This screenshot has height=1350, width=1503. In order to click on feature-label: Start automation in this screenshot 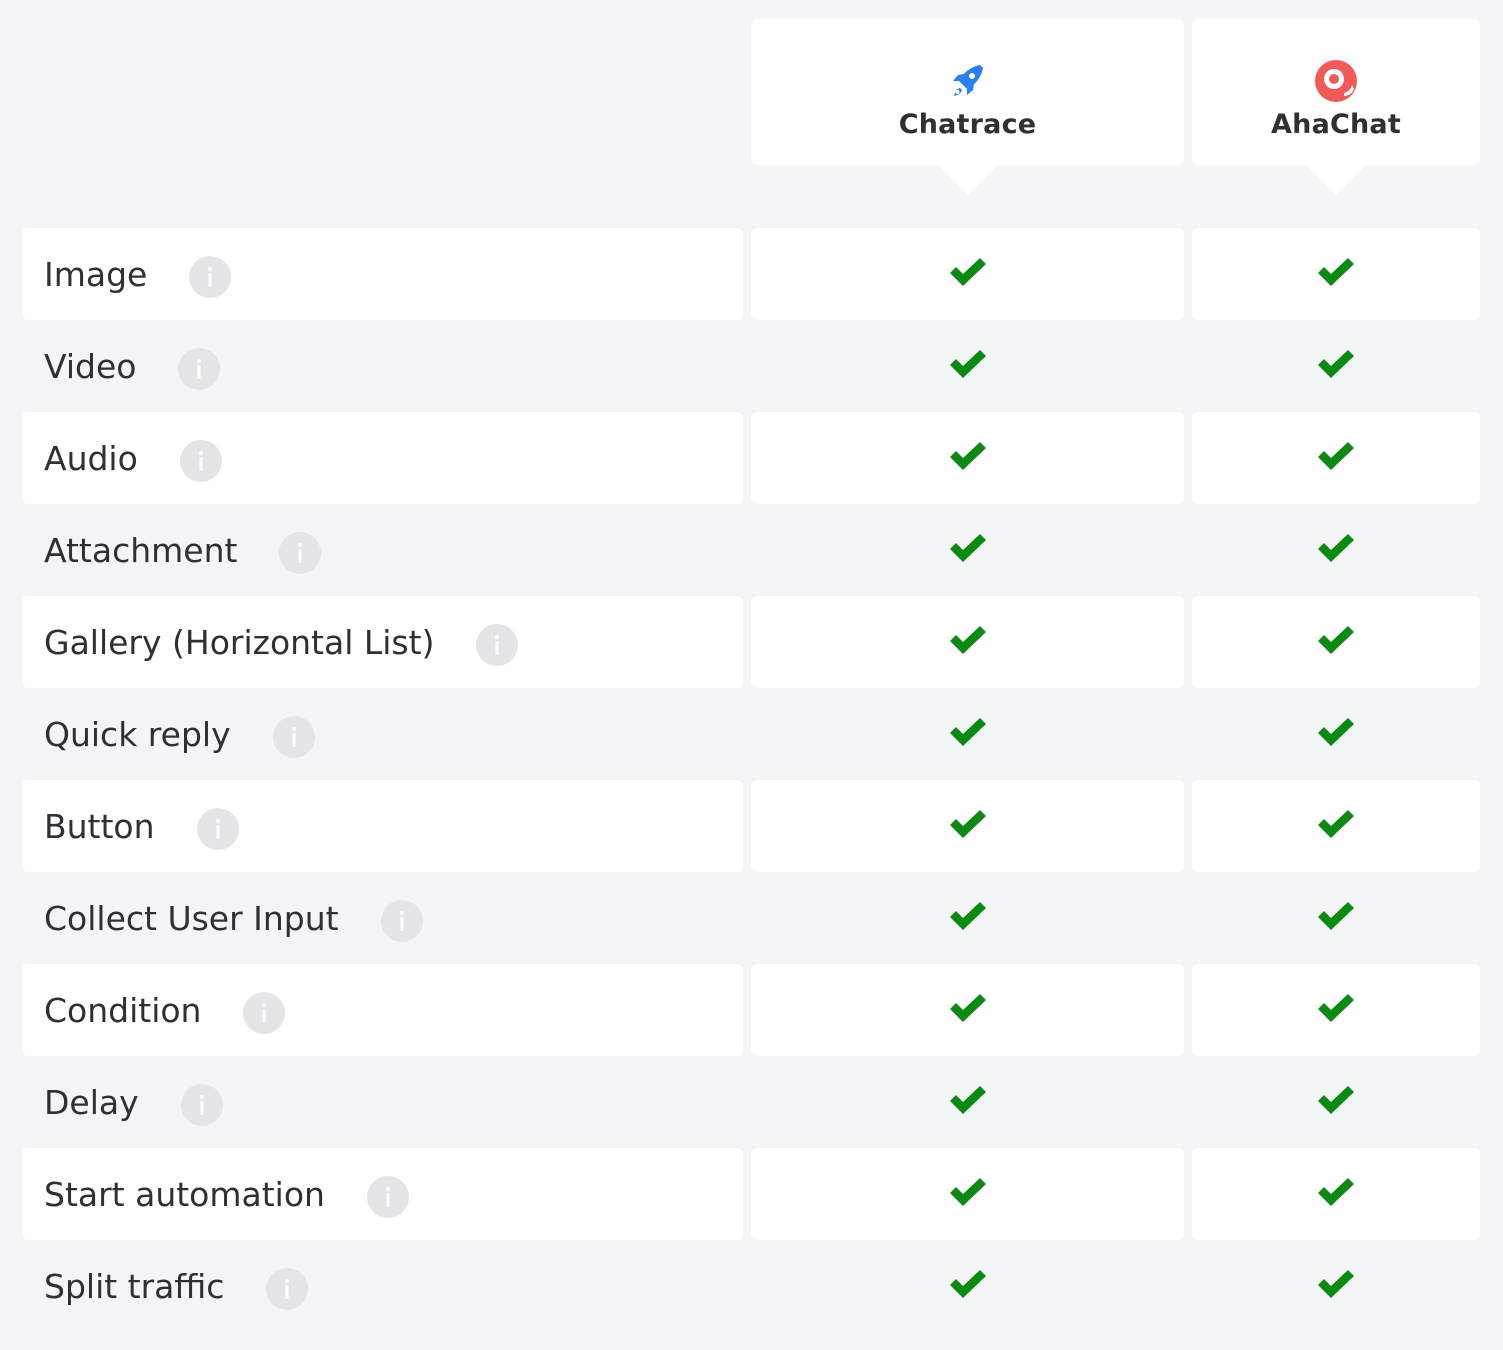, I will do `click(184, 1194)`.